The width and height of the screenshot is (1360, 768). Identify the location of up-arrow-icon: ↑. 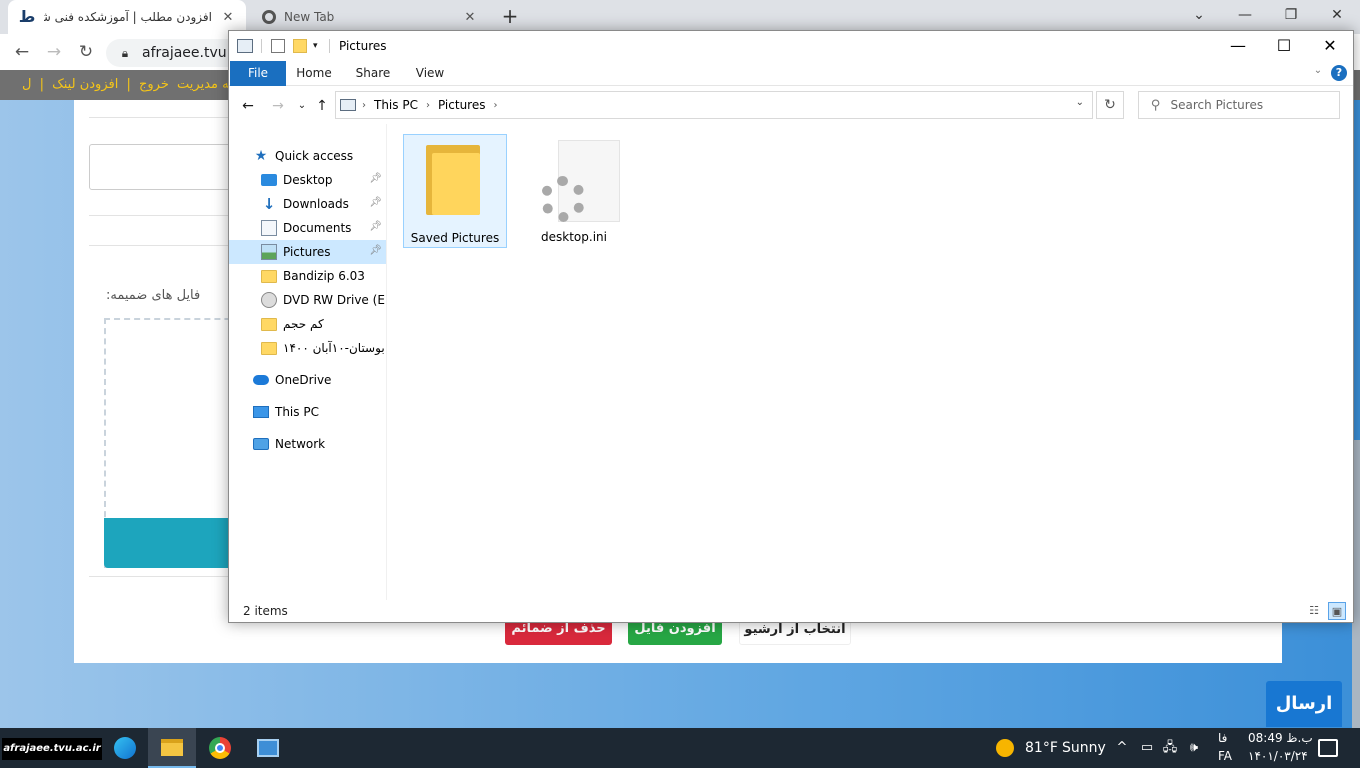
(322, 106).